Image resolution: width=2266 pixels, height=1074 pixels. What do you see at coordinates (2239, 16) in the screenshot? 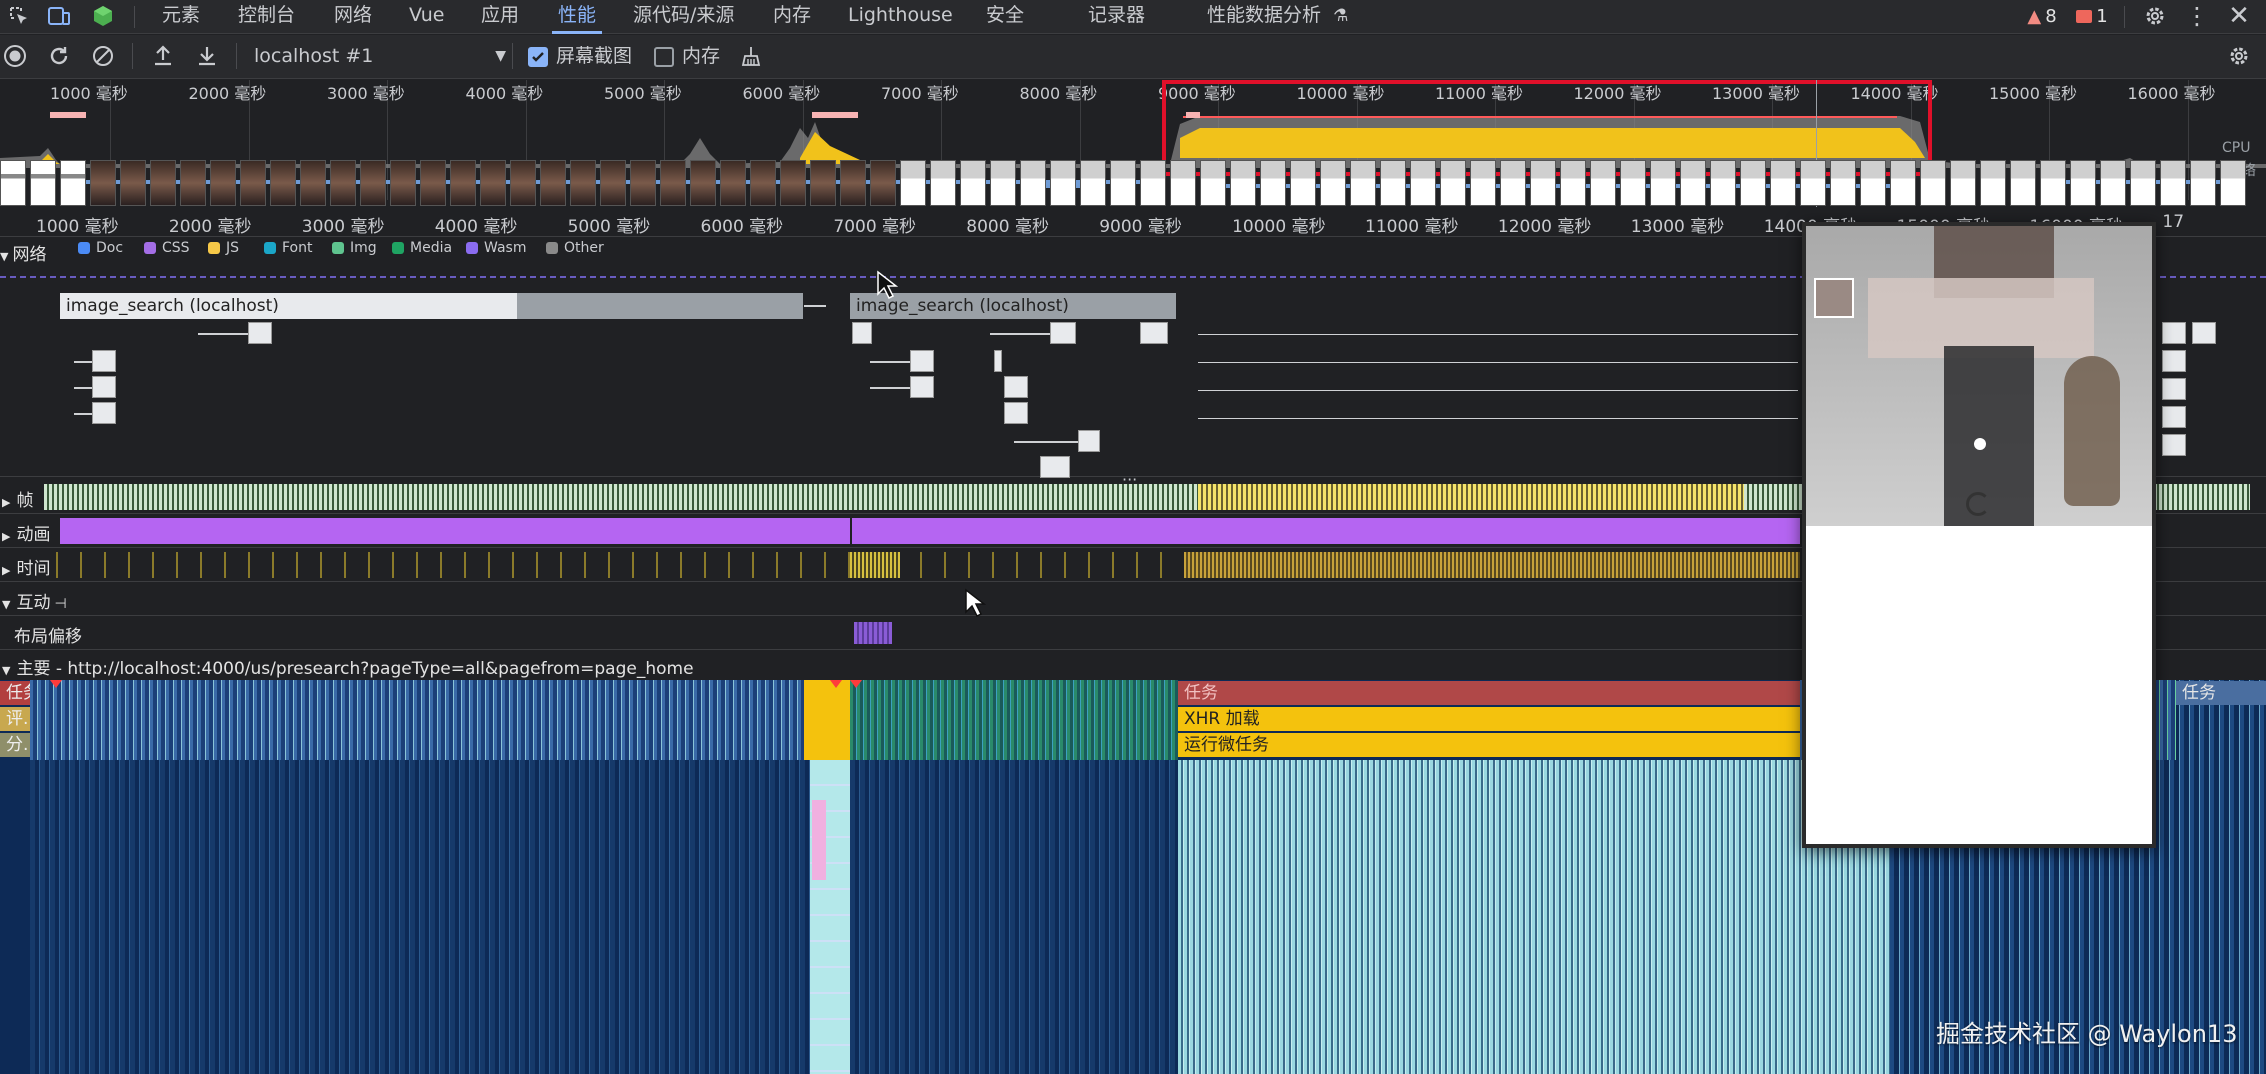
I see `close-devtools-icon: ✕` at bounding box center [2239, 16].